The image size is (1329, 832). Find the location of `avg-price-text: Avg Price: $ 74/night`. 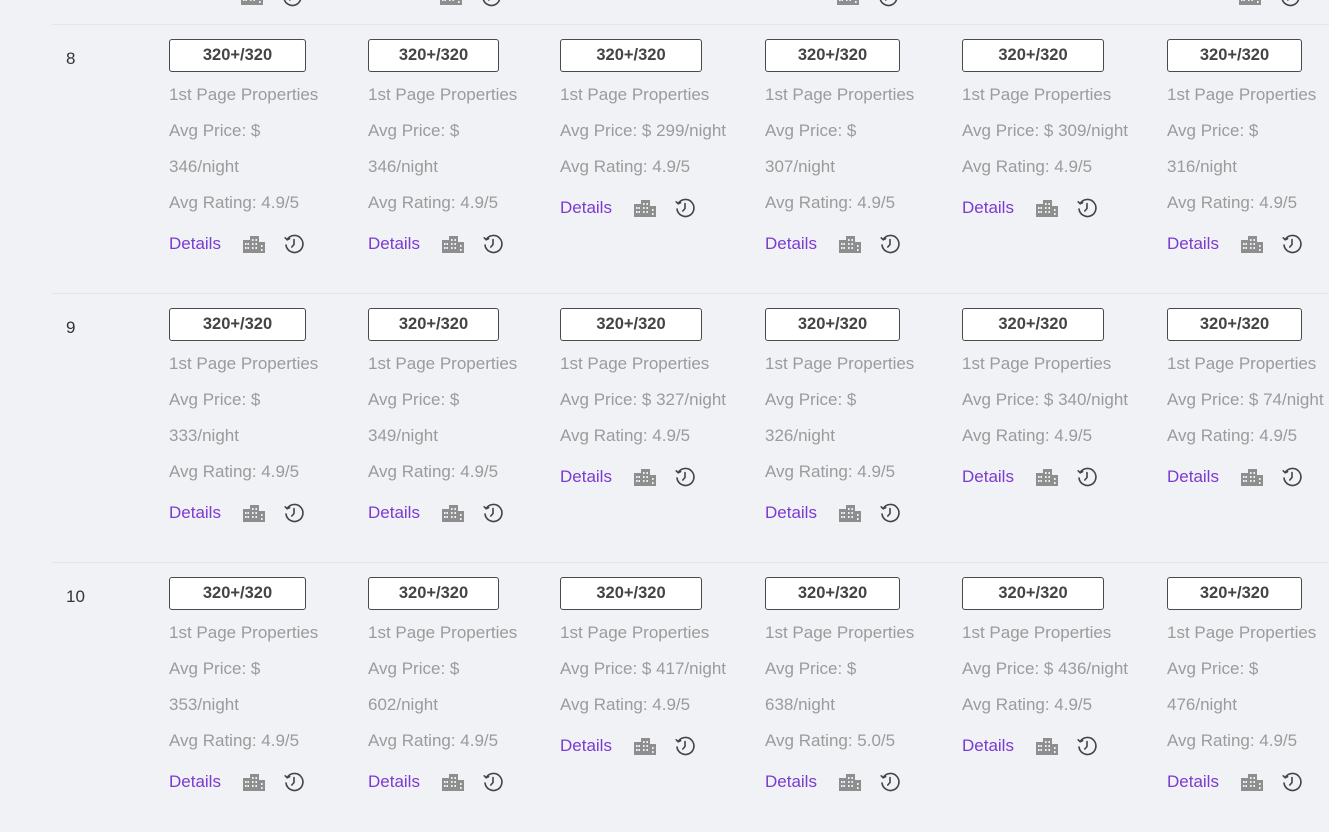

avg-price-text: Avg Price: $ 74/night is located at coordinates (1245, 399).